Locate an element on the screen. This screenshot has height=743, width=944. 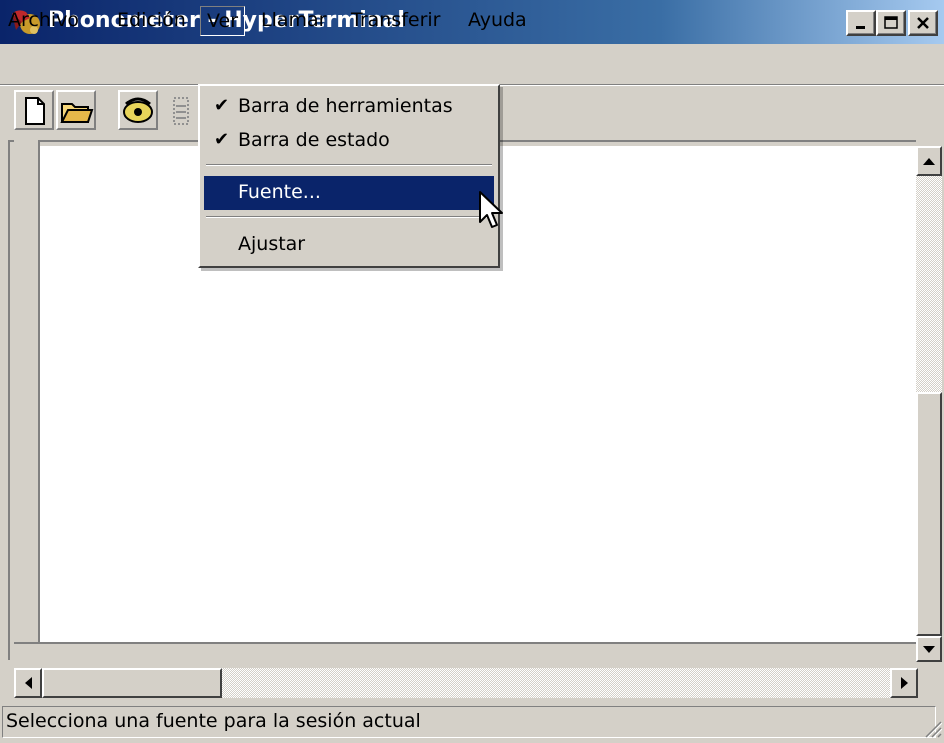
menu-ayuda: Ayuda is located at coordinates (497, 21).